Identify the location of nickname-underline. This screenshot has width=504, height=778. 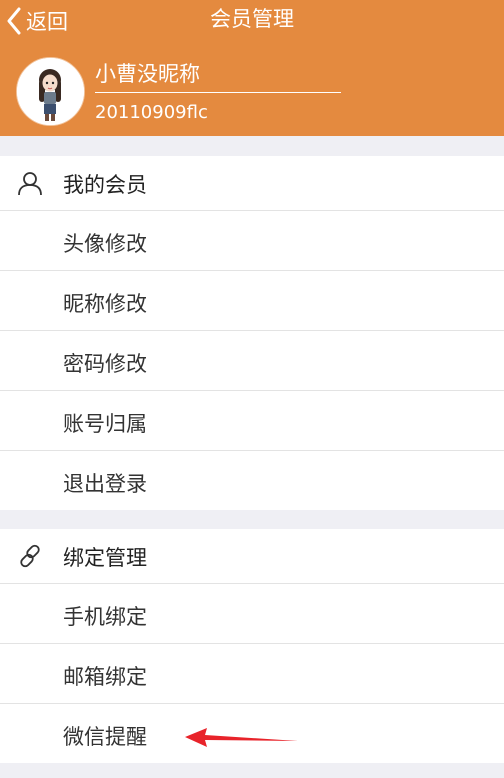
(218, 92).